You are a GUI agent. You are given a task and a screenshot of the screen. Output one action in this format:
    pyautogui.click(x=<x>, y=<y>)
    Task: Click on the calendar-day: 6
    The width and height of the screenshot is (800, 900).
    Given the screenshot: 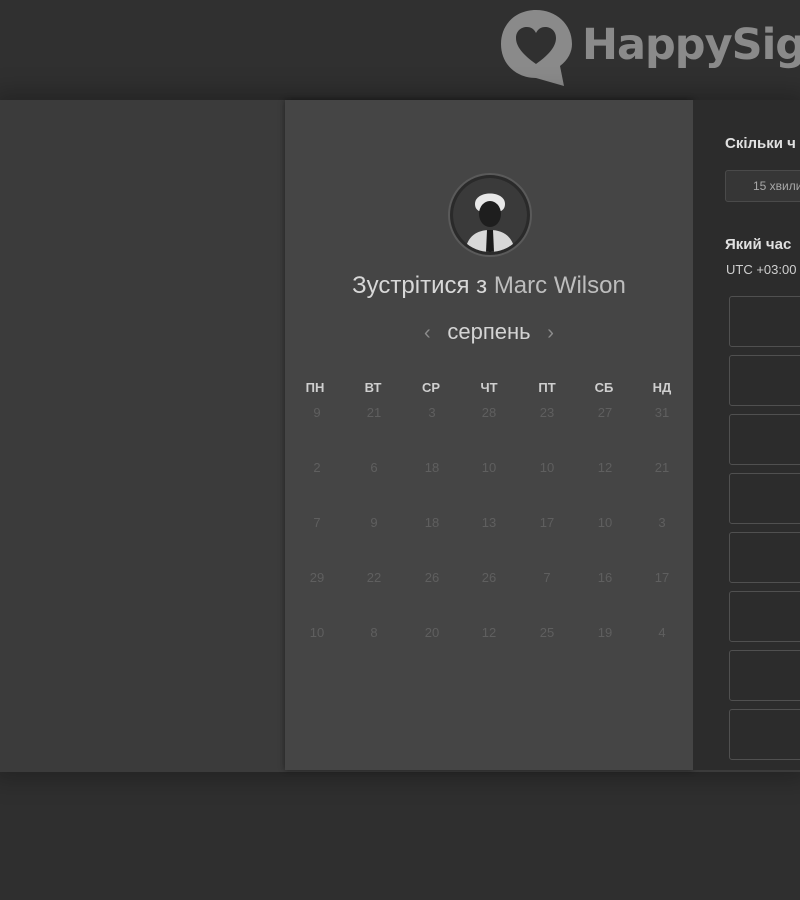 What is the action you would take?
    pyautogui.click(x=374, y=467)
    